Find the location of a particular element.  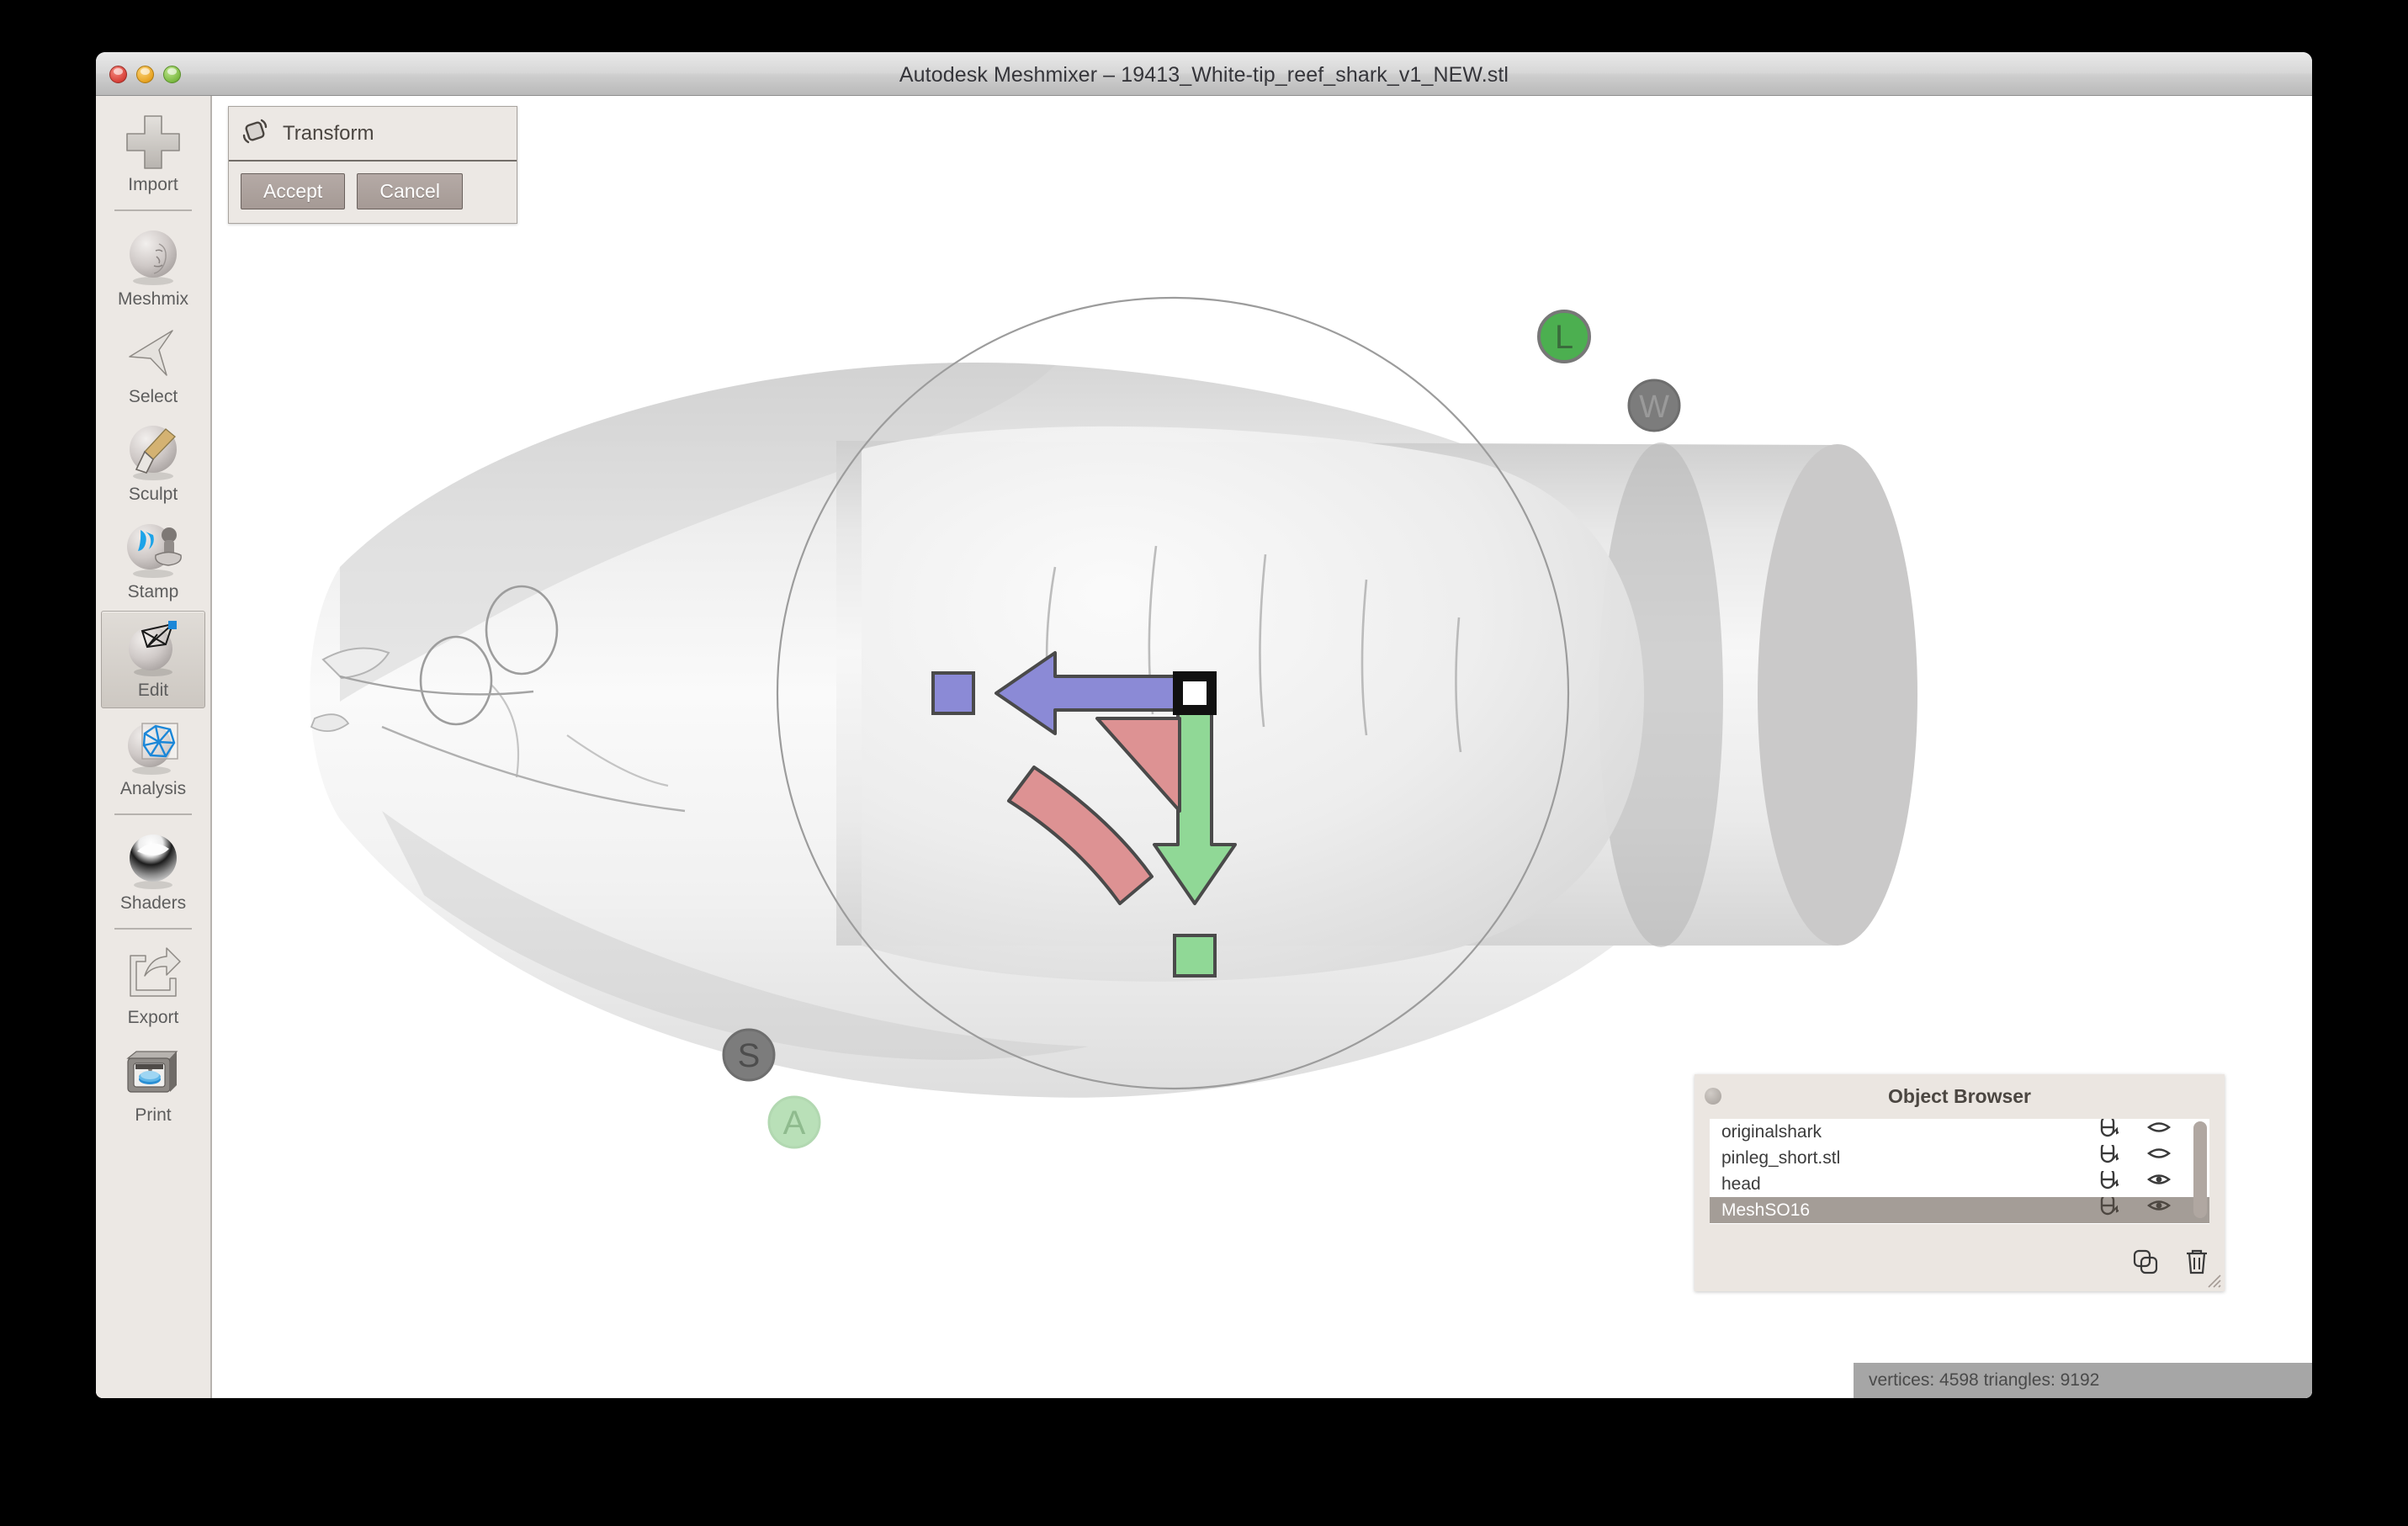

tool-label: Stamp is located at coordinates (153, 592).